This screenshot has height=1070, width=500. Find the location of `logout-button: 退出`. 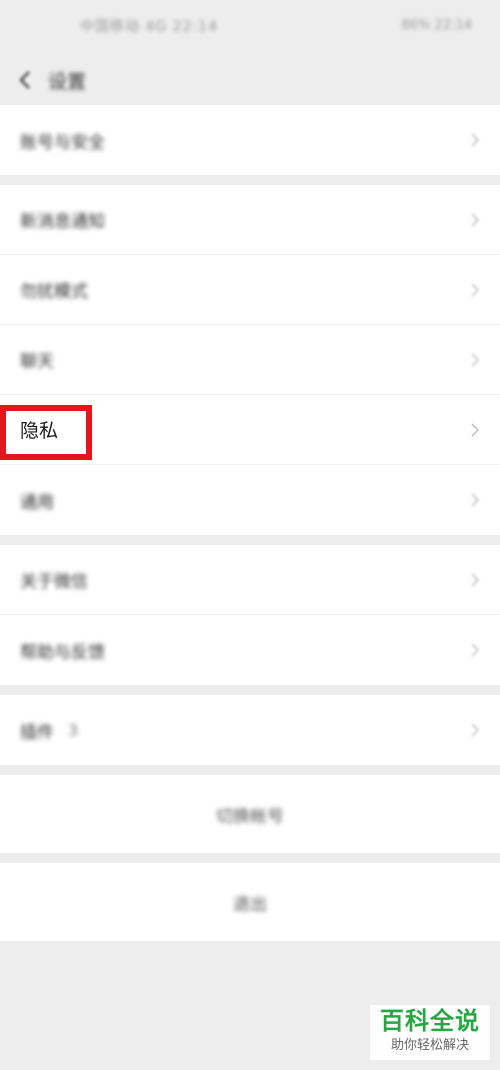

logout-button: 退出 is located at coordinates (250, 902).